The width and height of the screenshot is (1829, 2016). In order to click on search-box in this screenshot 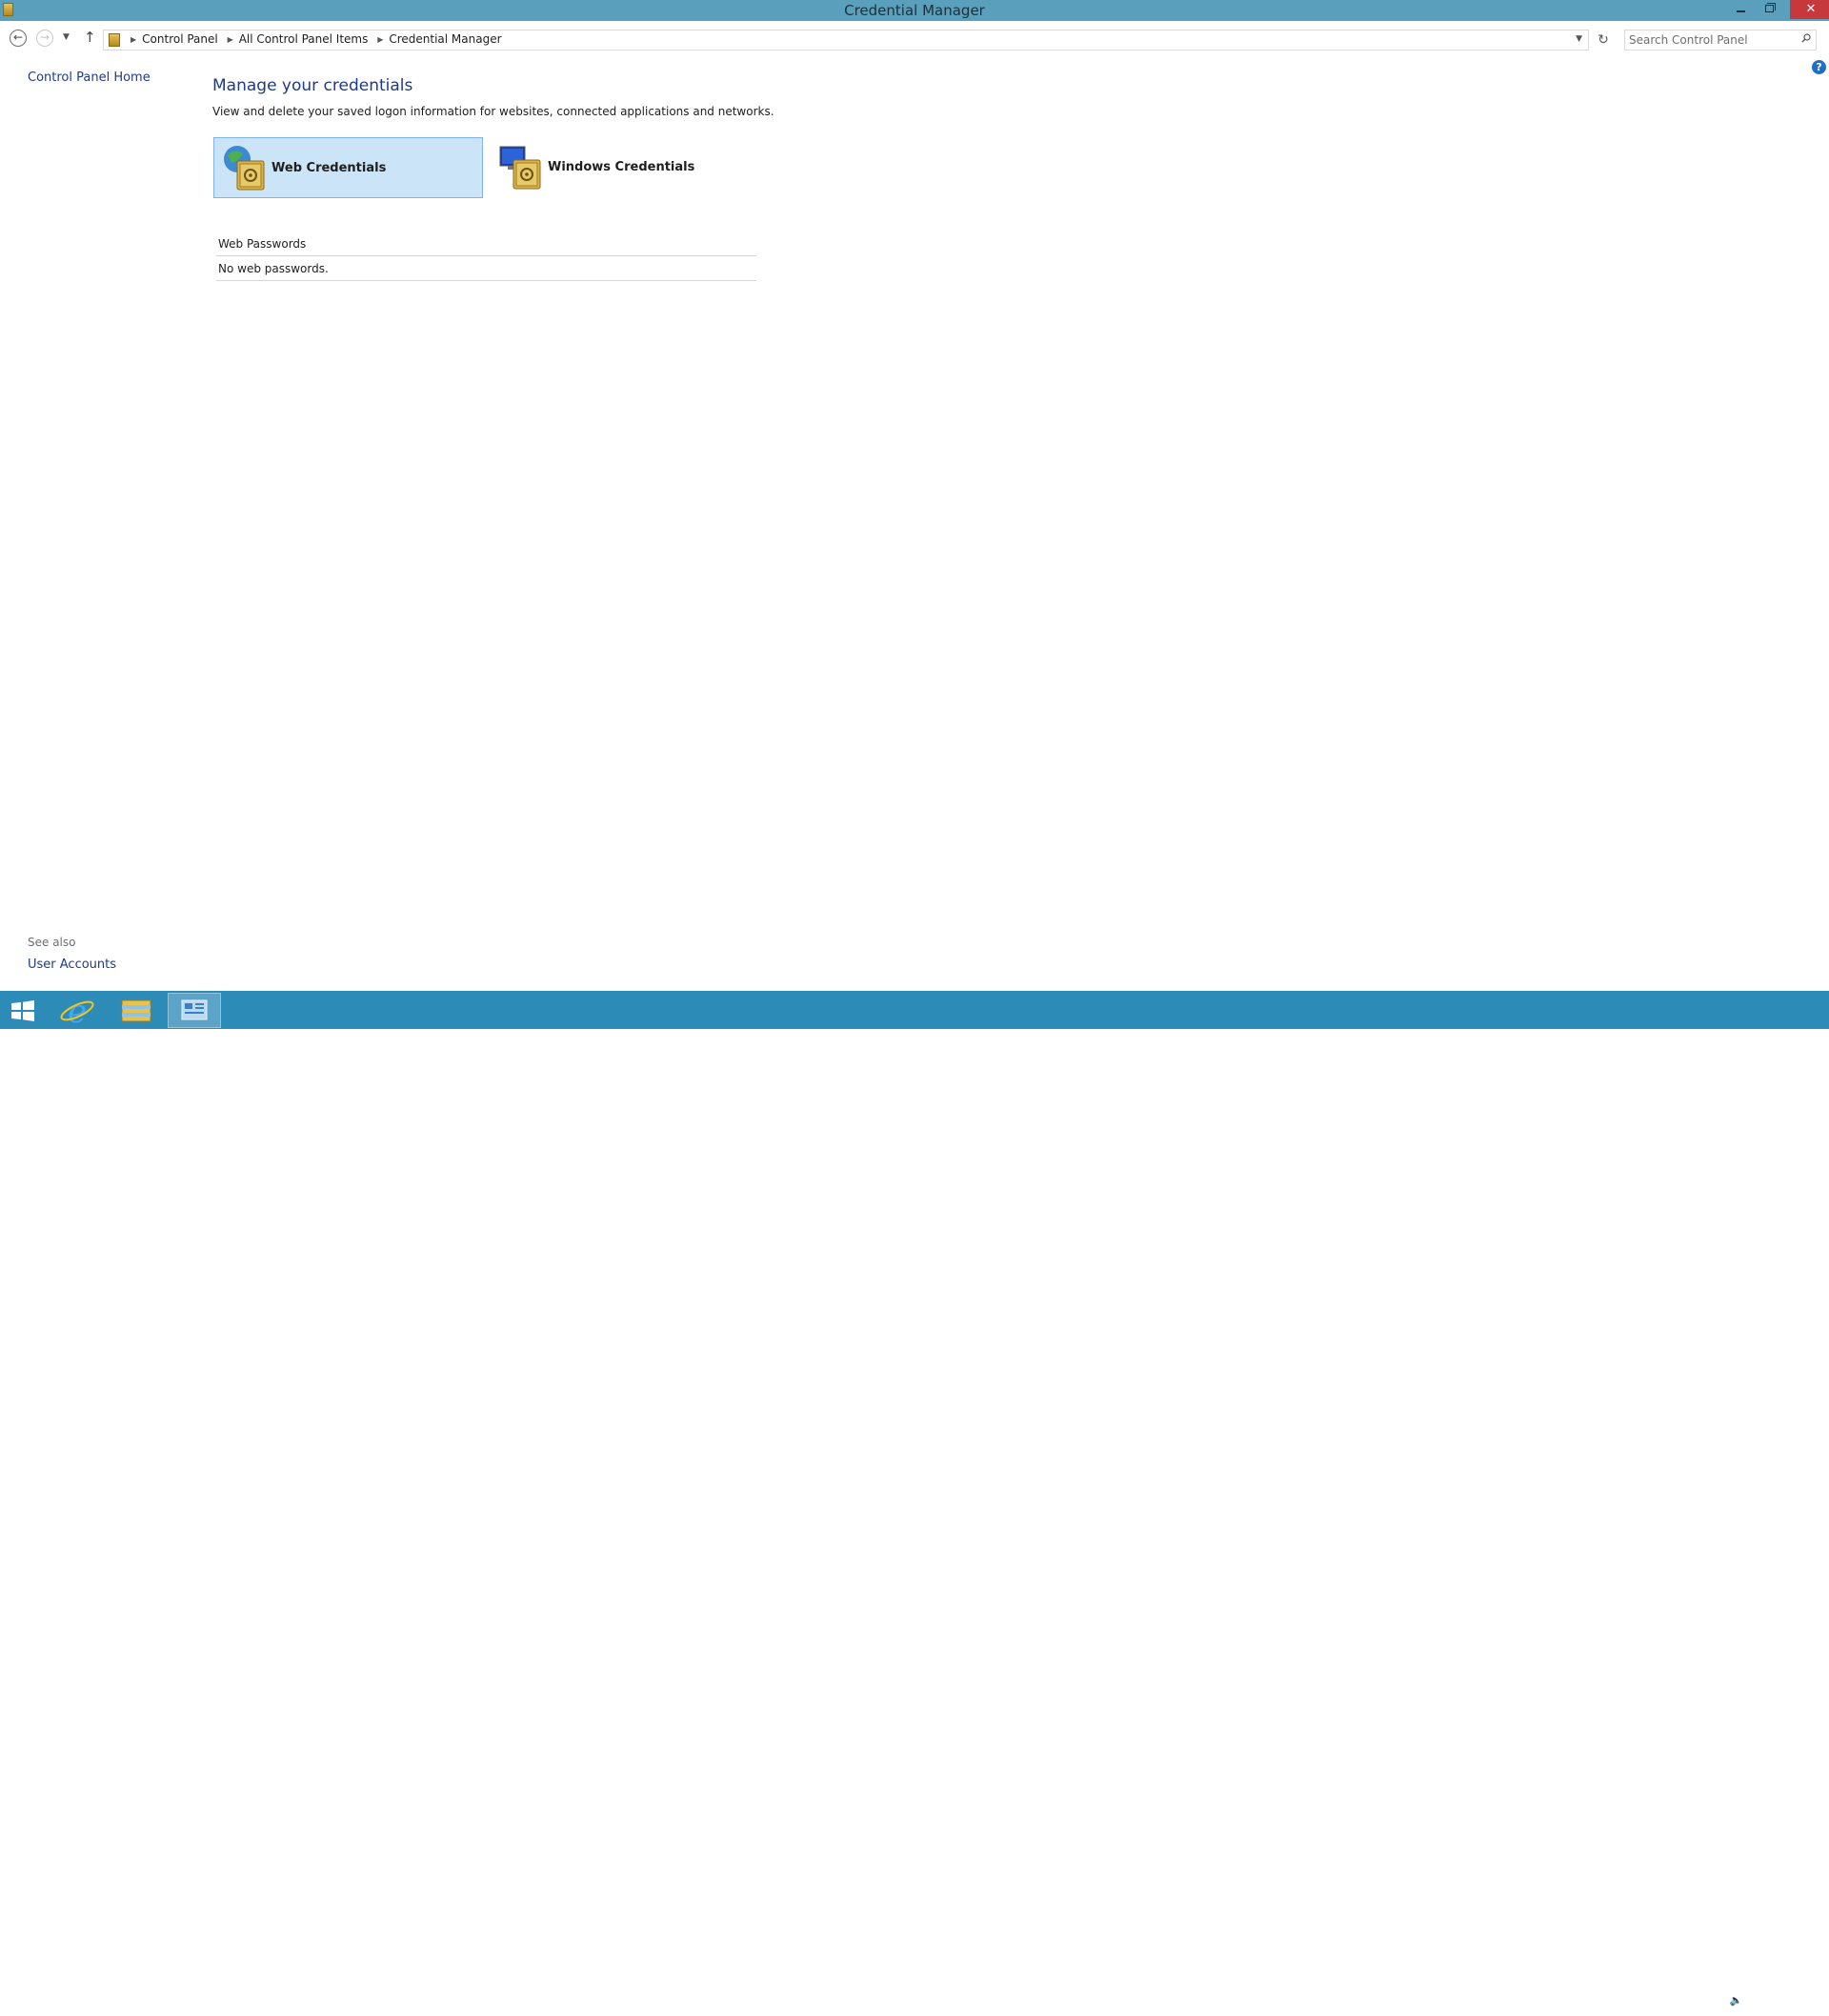, I will do `click(1720, 40)`.